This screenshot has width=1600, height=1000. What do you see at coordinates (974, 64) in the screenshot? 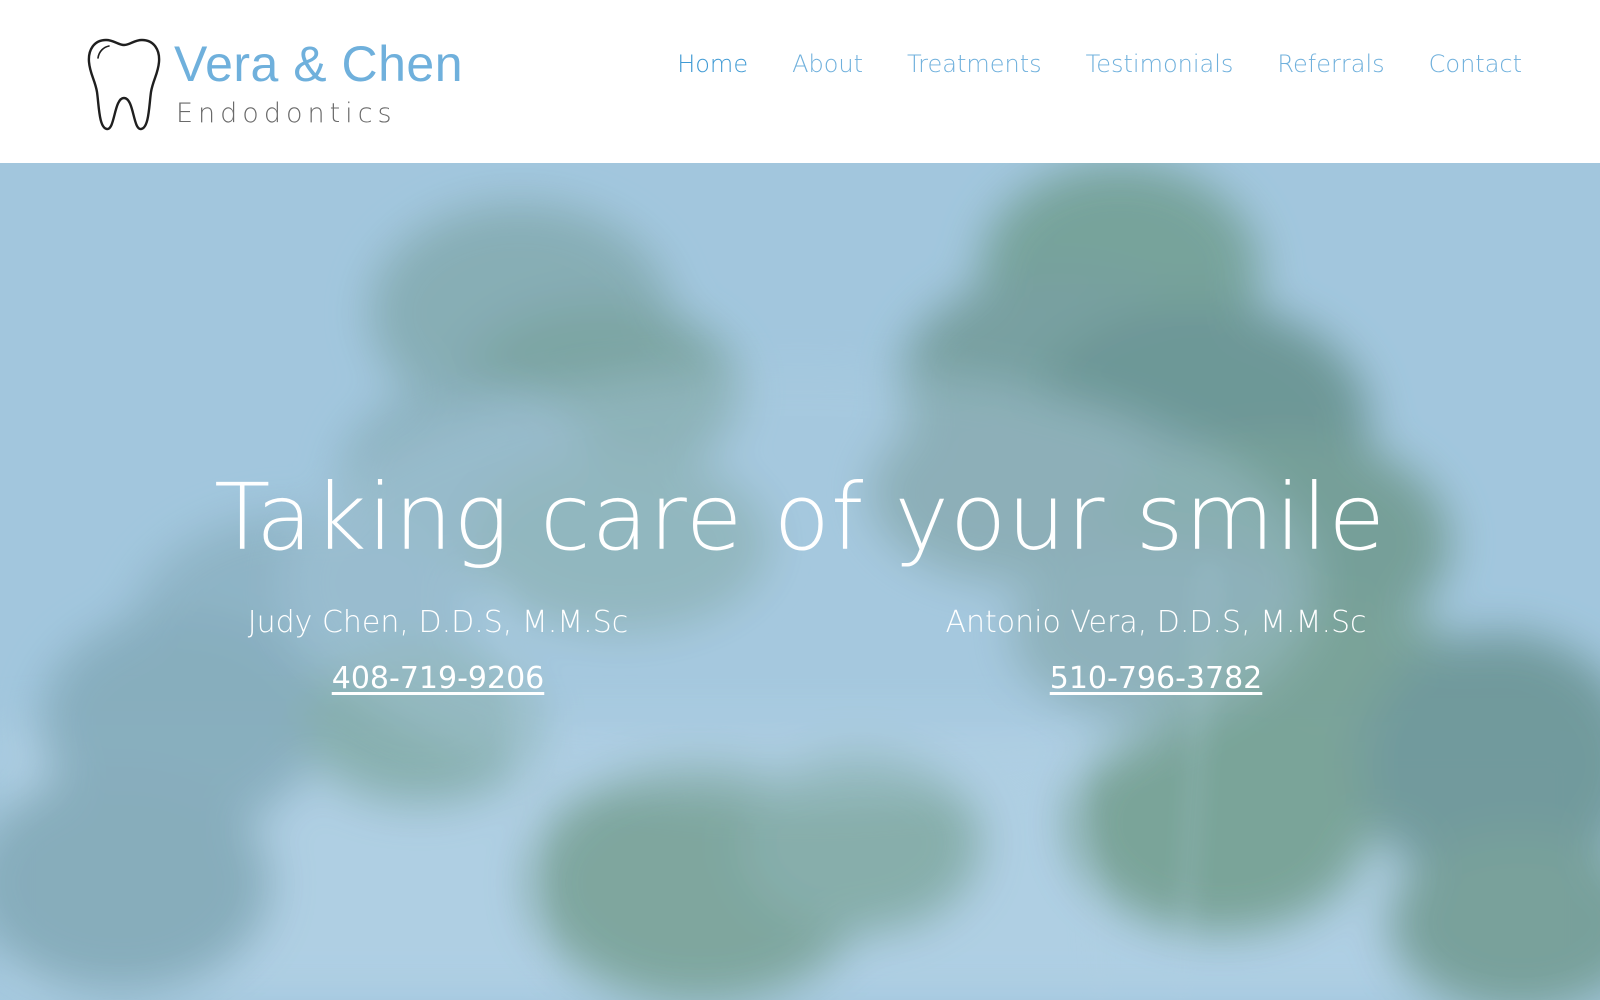
I see `nav-treatments: Treatments` at bounding box center [974, 64].